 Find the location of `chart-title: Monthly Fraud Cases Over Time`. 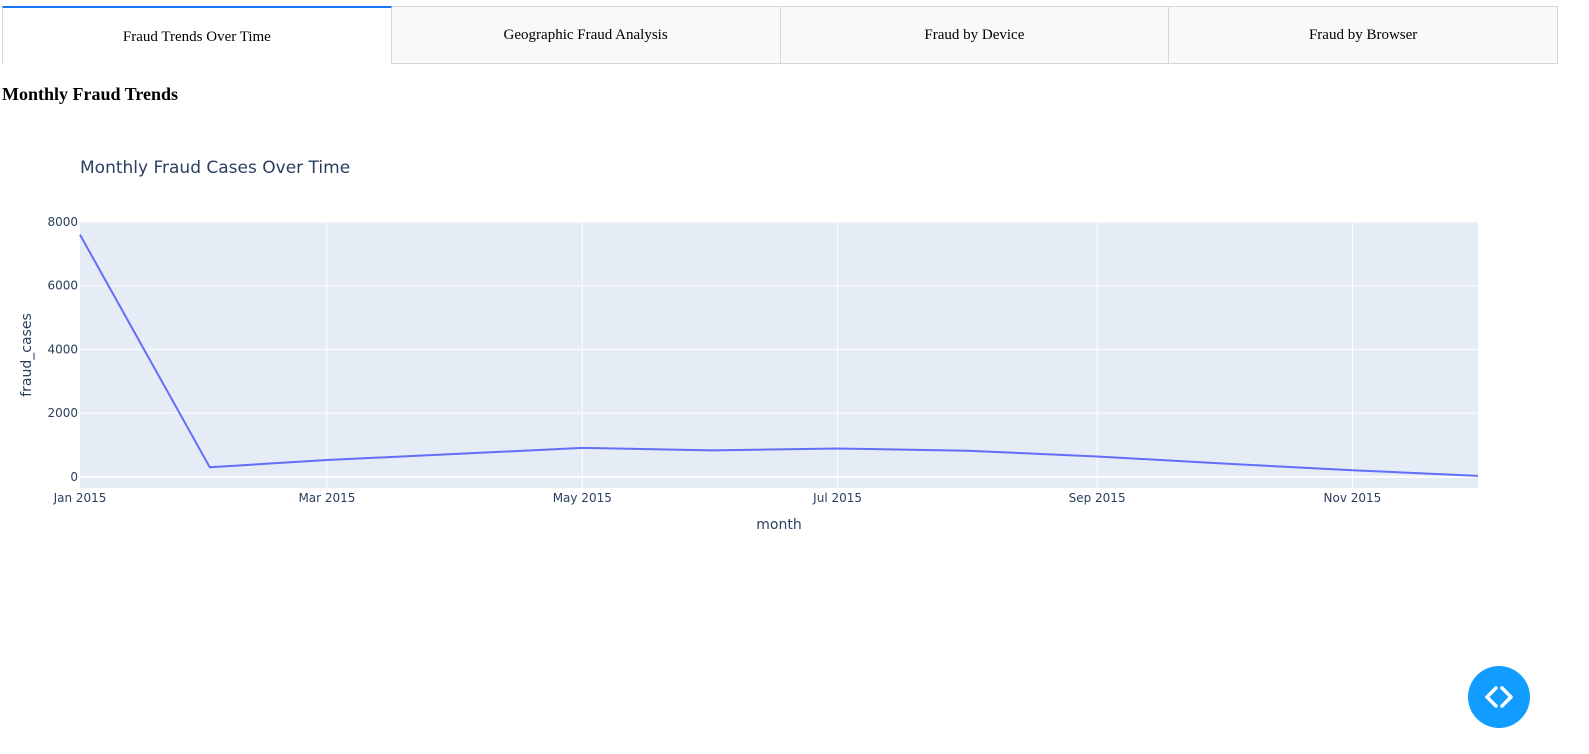

chart-title: Monthly Fraud Cases Over Time is located at coordinates (215, 168).